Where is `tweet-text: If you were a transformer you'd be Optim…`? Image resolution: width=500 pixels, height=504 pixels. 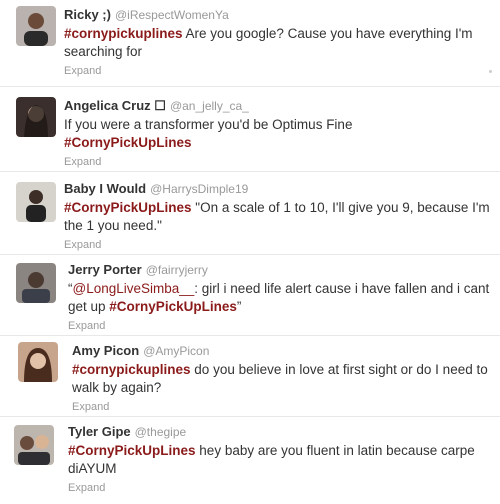
tweet-text: If you were a transformer you'd be Optim… is located at coordinates (279, 134).